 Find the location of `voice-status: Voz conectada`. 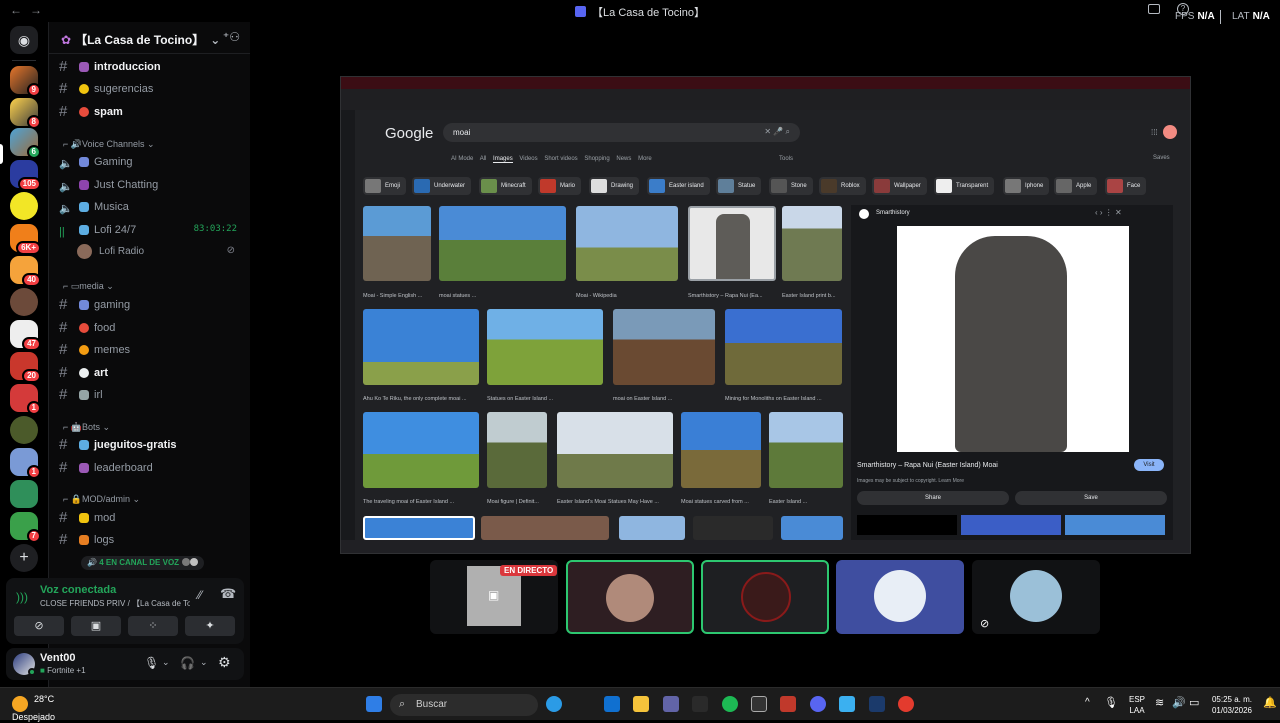

voice-status: Voz conectada is located at coordinates (78, 590).